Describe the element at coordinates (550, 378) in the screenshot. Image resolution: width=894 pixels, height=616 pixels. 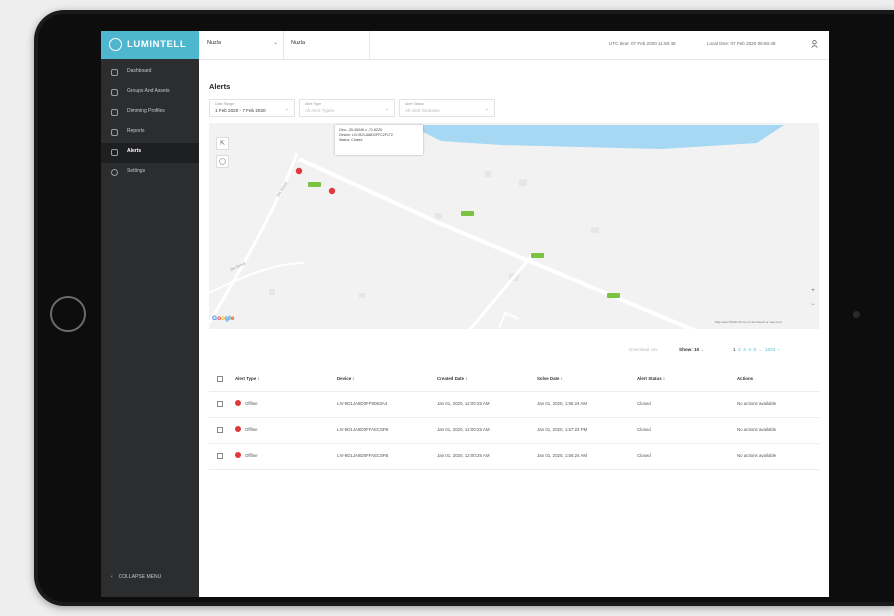
I see `column-header-solve-date: Solve Date ↕` at that location.